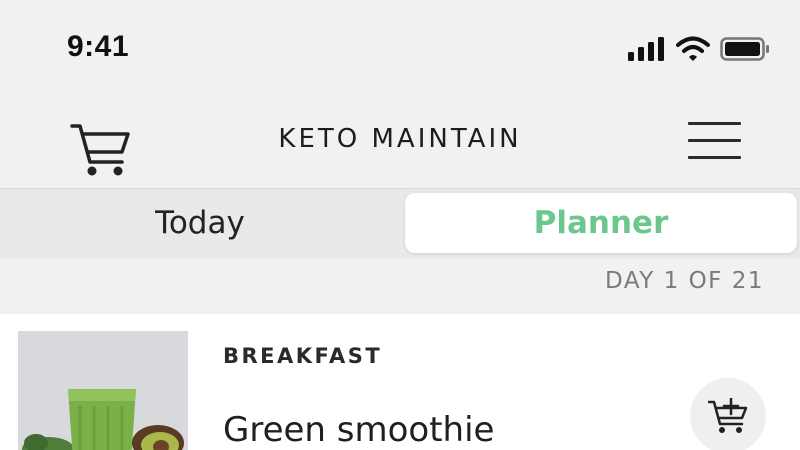 This screenshot has height=450, width=800. What do you see at coordinates (646, 49) in the screenshot?
I see `cellular-signal-icon` at bounding box center [646, 49].